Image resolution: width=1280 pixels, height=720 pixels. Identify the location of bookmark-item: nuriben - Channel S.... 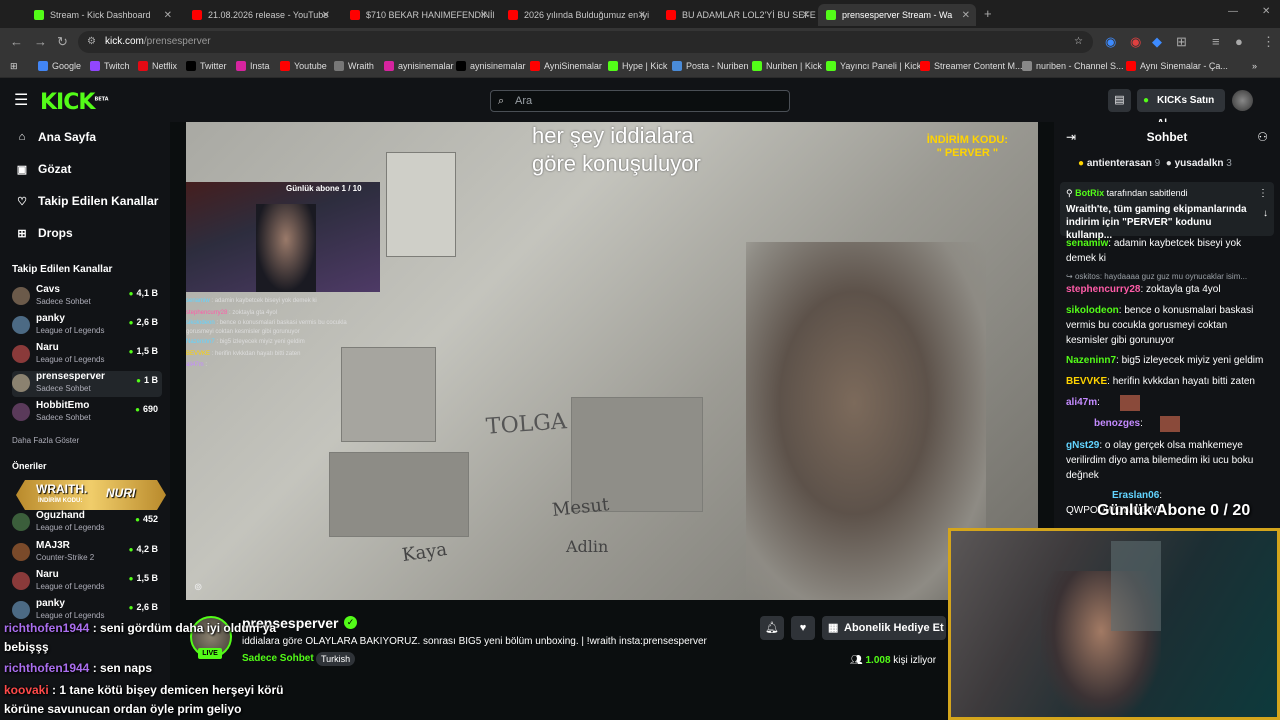
(1073, 66).